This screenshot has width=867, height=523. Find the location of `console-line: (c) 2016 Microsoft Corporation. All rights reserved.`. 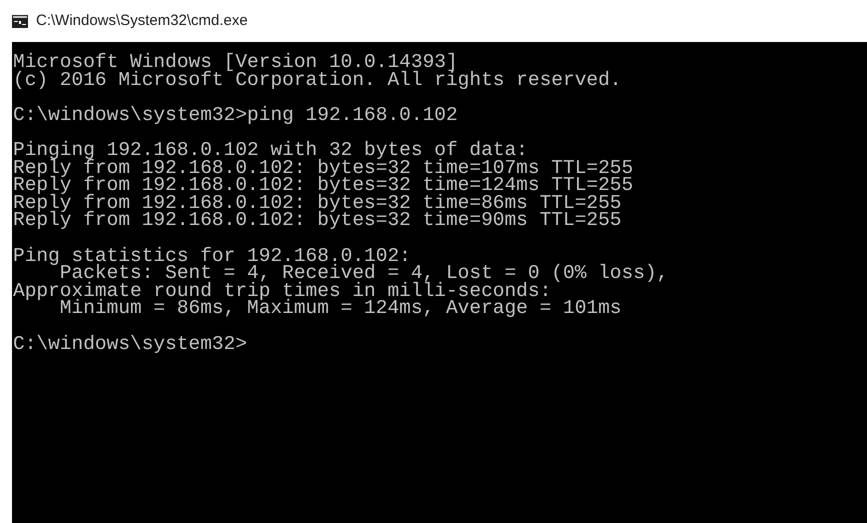

console-line: (c) 2016 Microsoft Corporation. All rights reserved. is located at coordinates (317, 81).